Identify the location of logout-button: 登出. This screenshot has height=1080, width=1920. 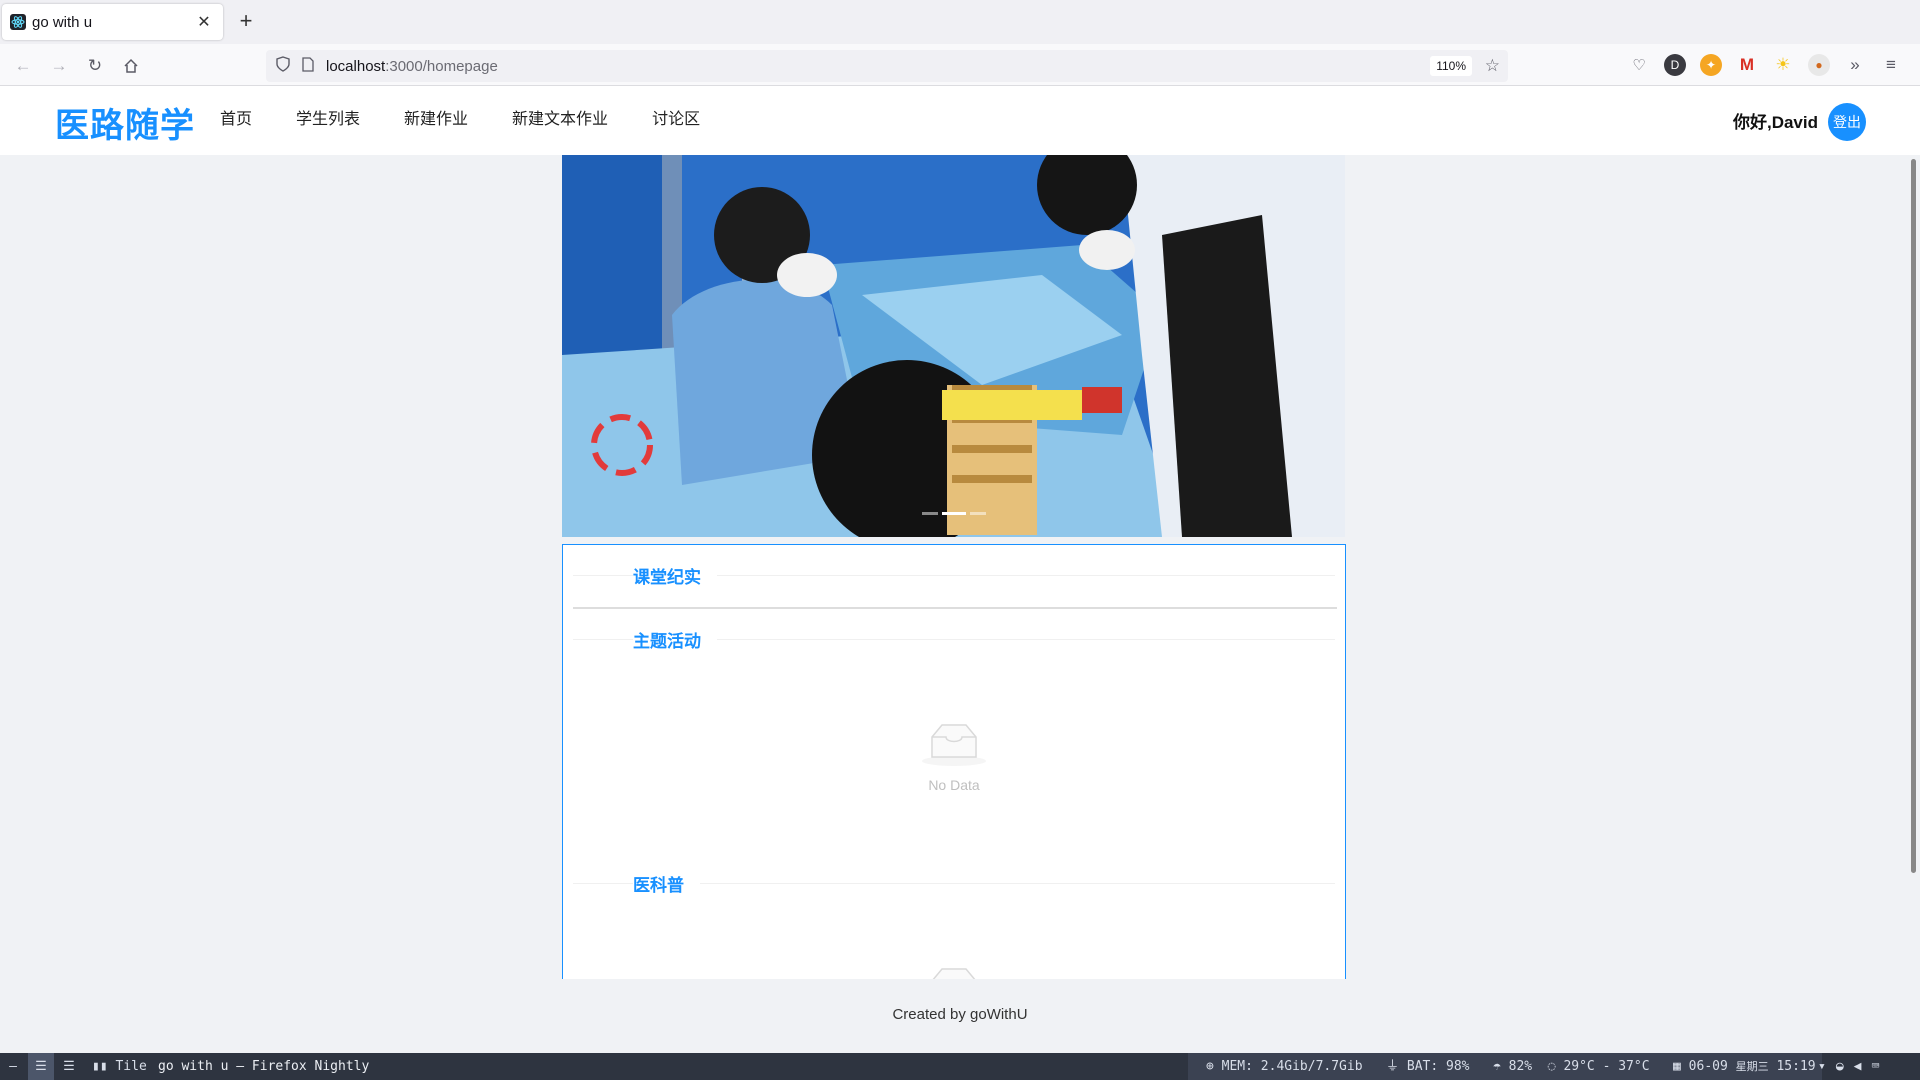
(1847, 122).